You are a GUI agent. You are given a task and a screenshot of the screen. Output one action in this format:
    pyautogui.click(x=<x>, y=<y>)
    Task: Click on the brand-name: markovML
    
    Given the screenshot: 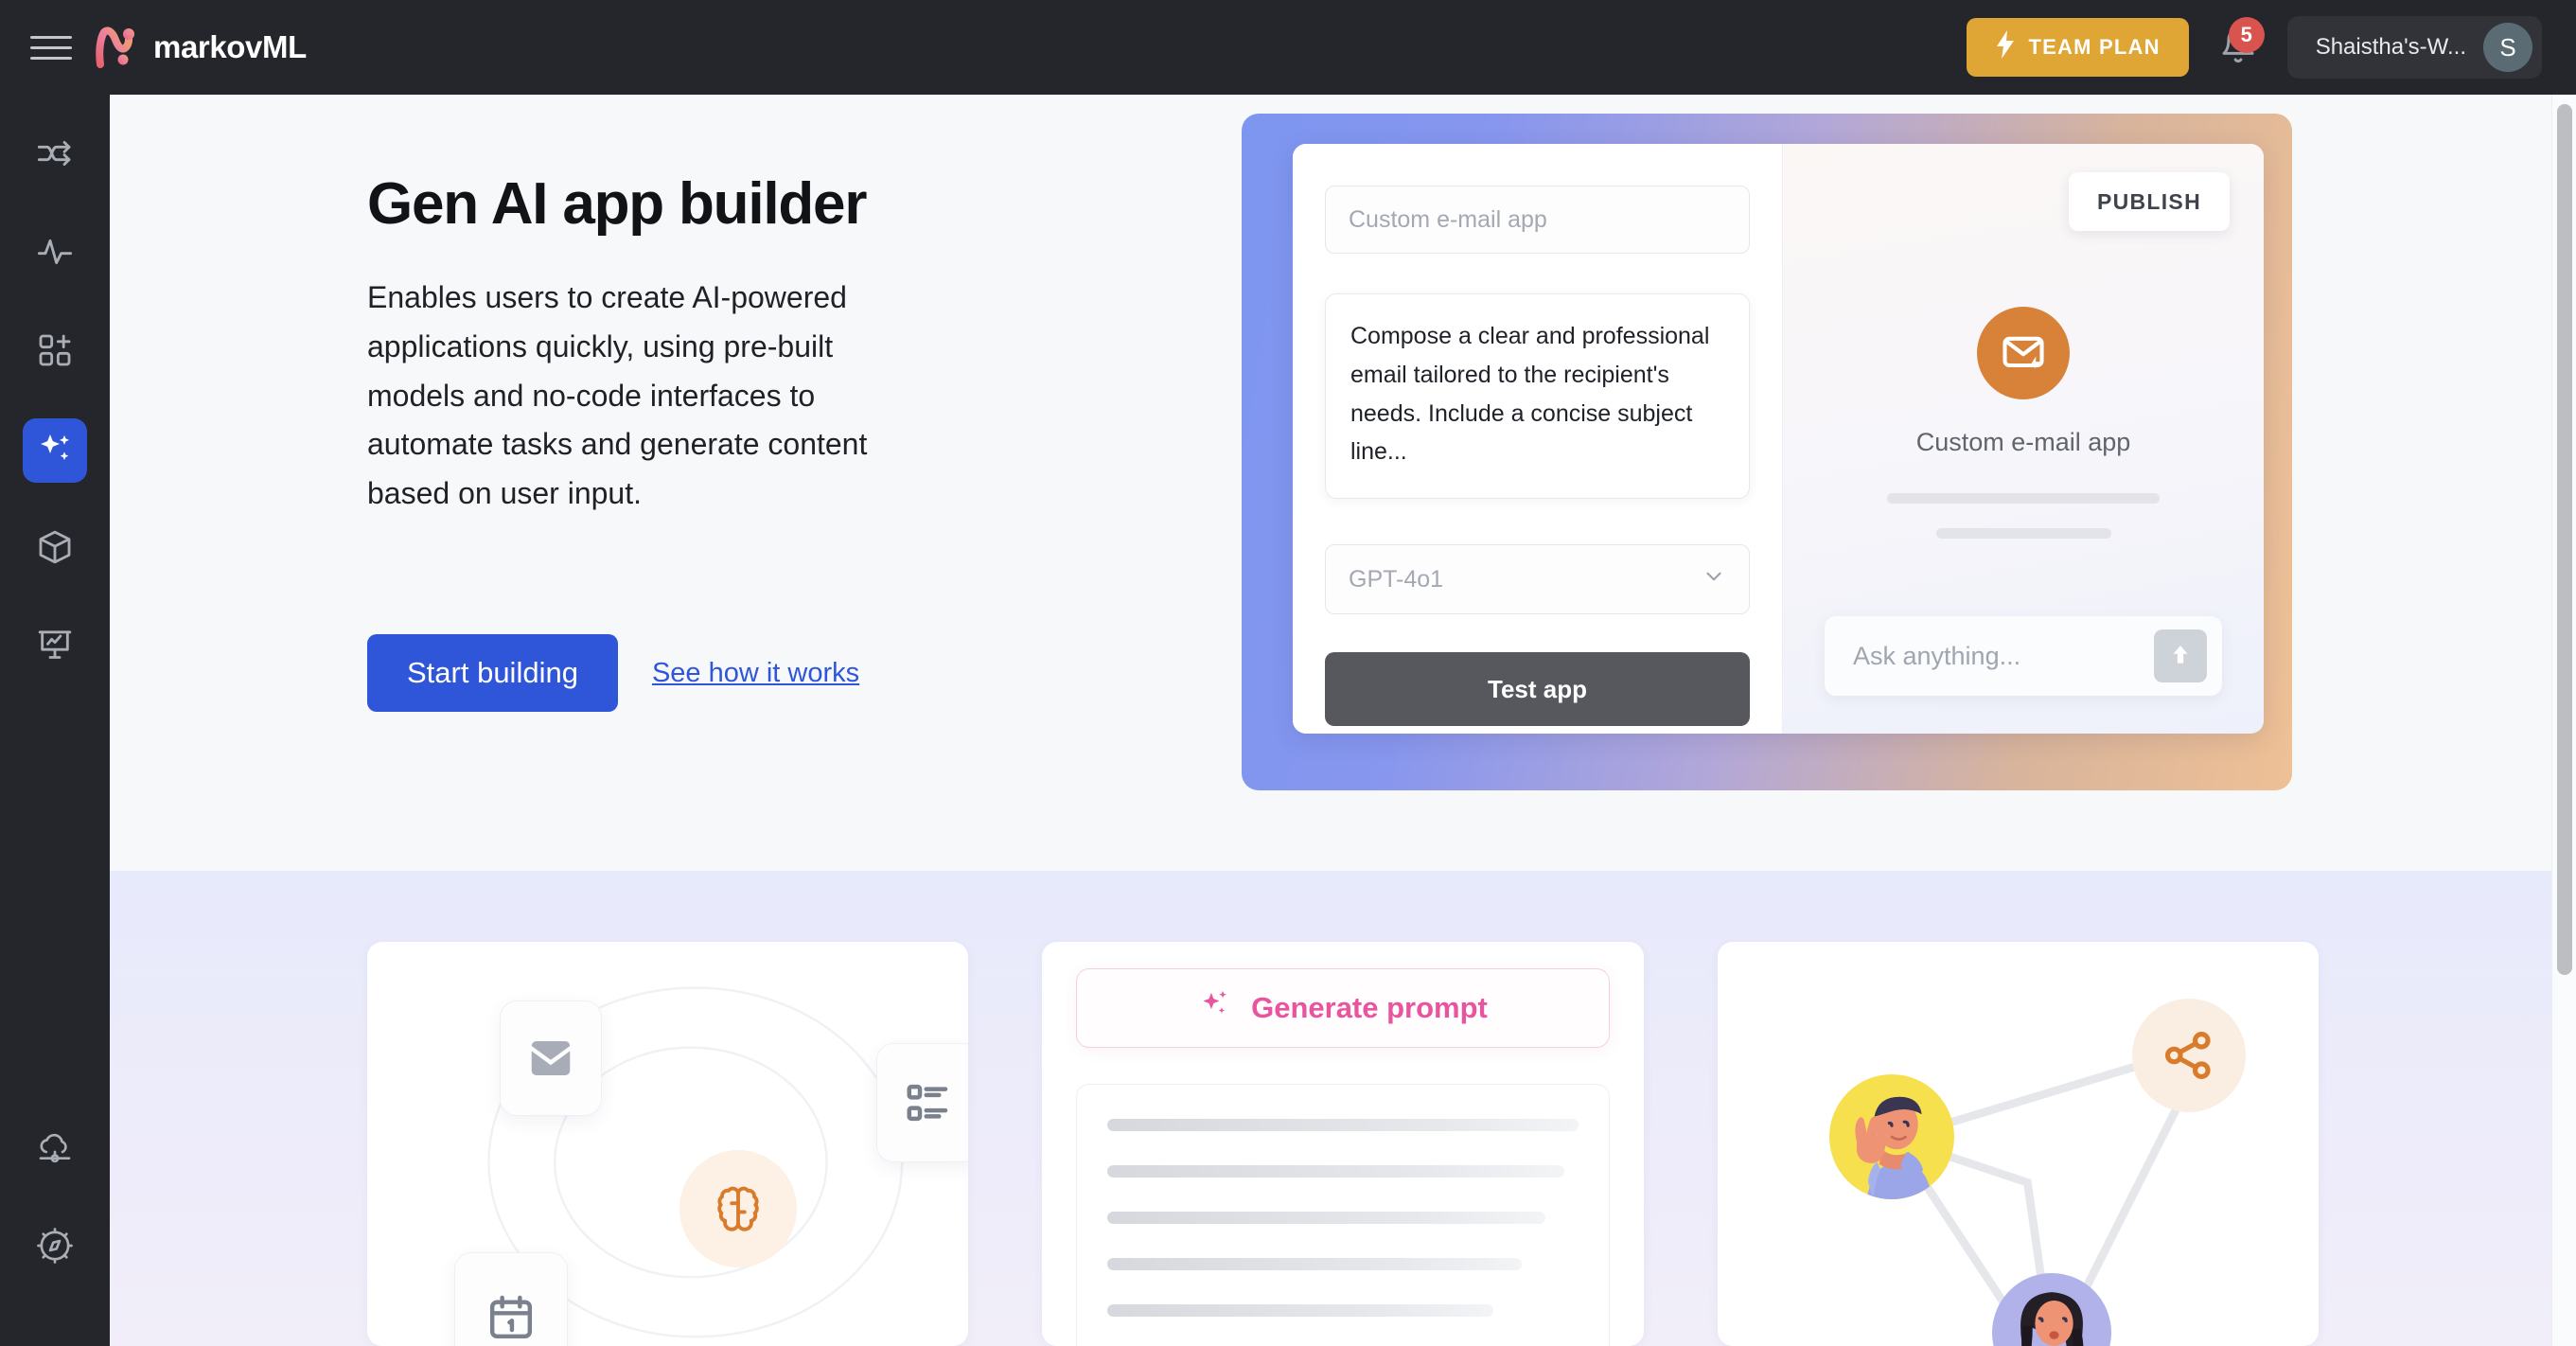 What is the action you would take?
    pyautogui.click(x=230, y=46)
    